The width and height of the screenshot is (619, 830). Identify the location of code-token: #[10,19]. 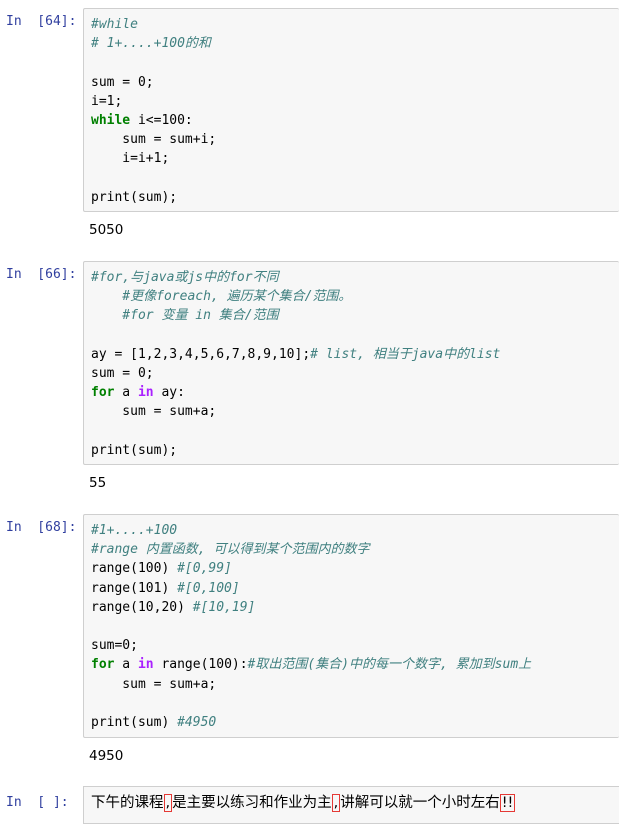
(224, 607).